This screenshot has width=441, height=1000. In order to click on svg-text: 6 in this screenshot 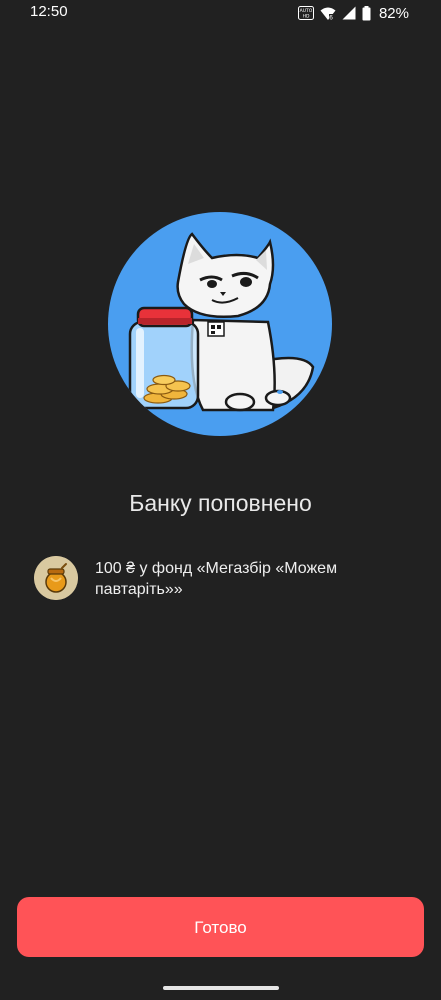, I will do `click(331, 17)`.